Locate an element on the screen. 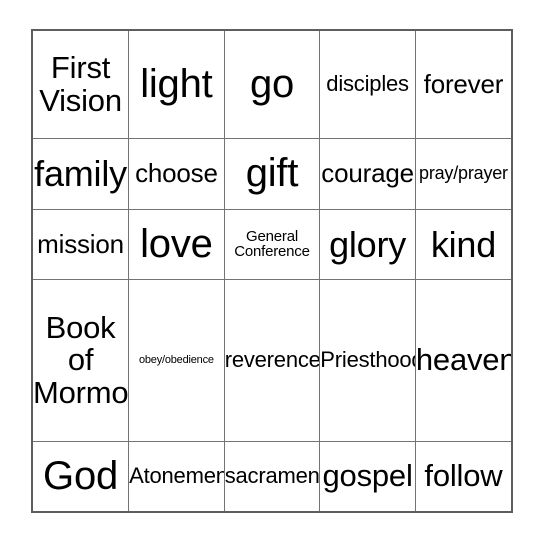 The width and height of the screenshot is (544, 544). bingo-cell-label: follow is located at coordinates (463, 476).